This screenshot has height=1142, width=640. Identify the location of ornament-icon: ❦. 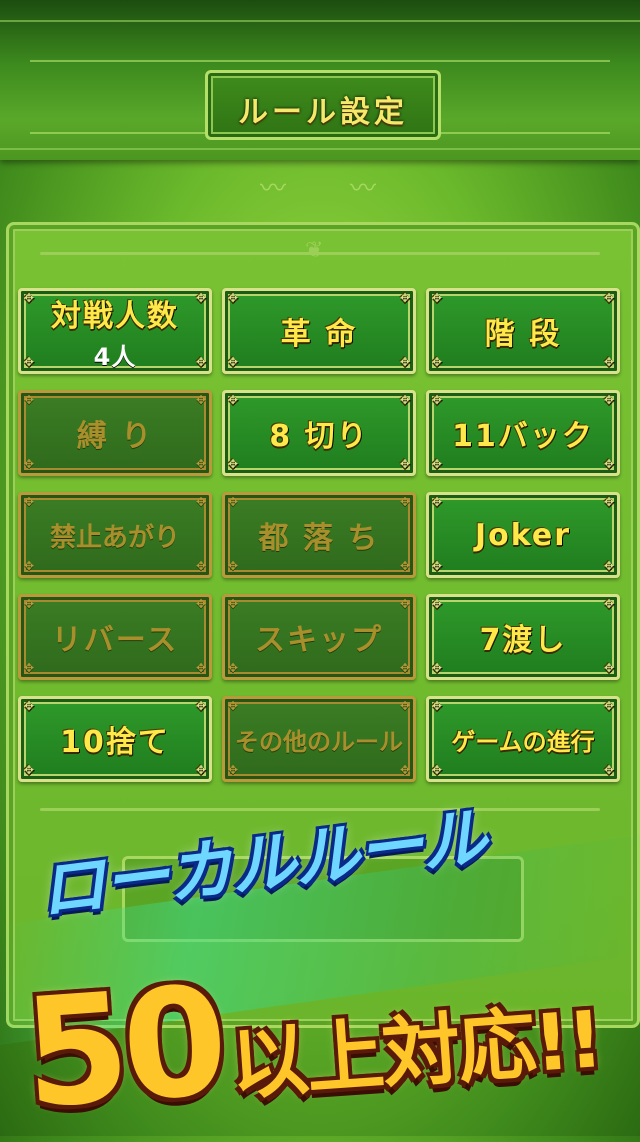
(314, 250).